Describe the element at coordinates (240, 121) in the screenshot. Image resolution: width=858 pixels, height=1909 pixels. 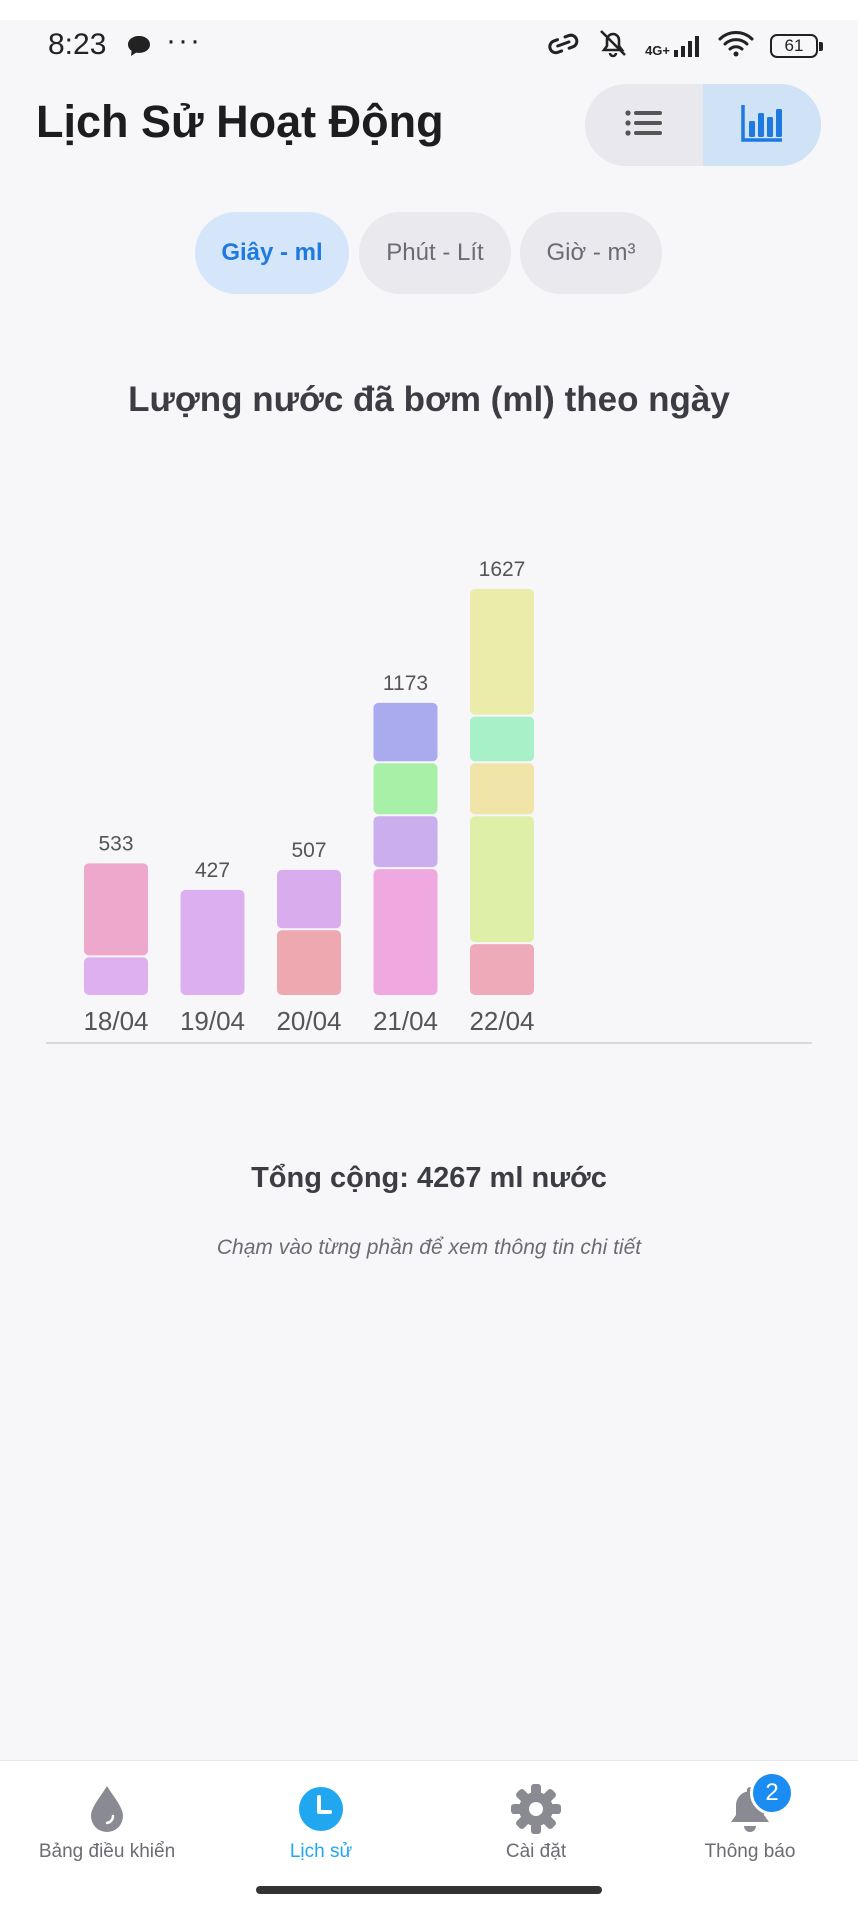
I see `page-title: Lịch Sử Hoạt Động` at that location.